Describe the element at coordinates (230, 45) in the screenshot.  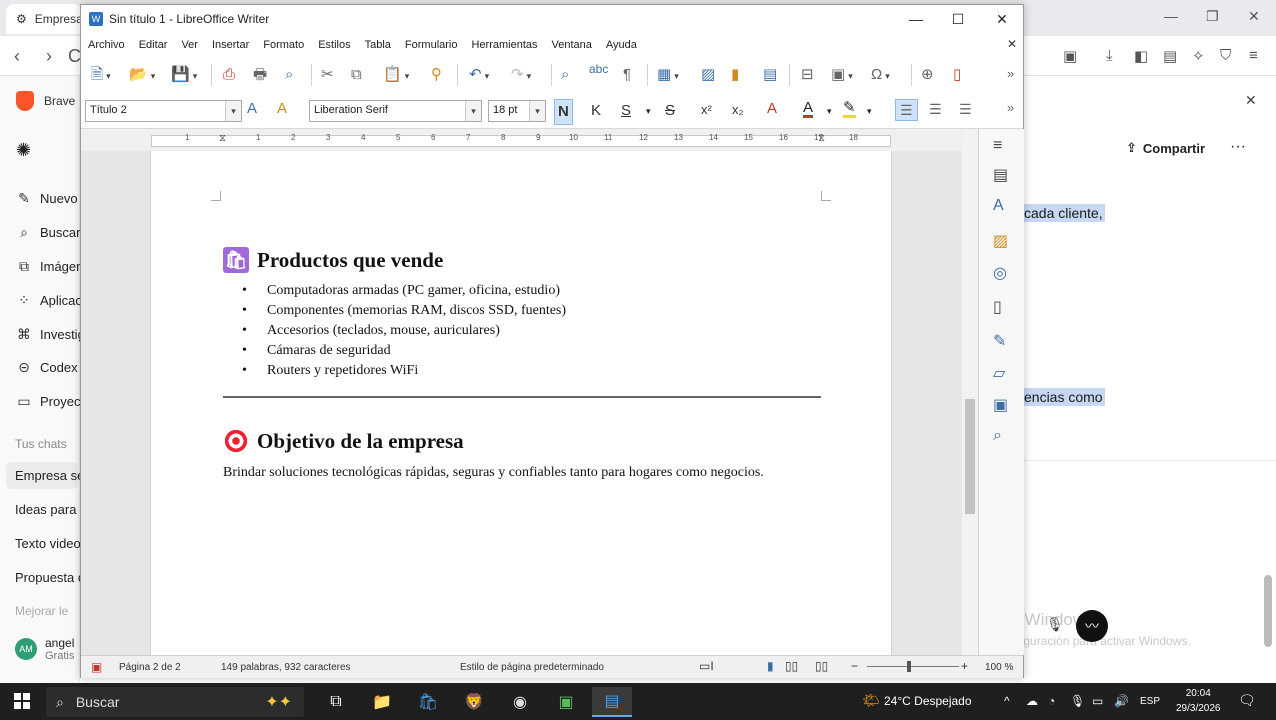
I see `menu-insertar: Insertar` at that location.